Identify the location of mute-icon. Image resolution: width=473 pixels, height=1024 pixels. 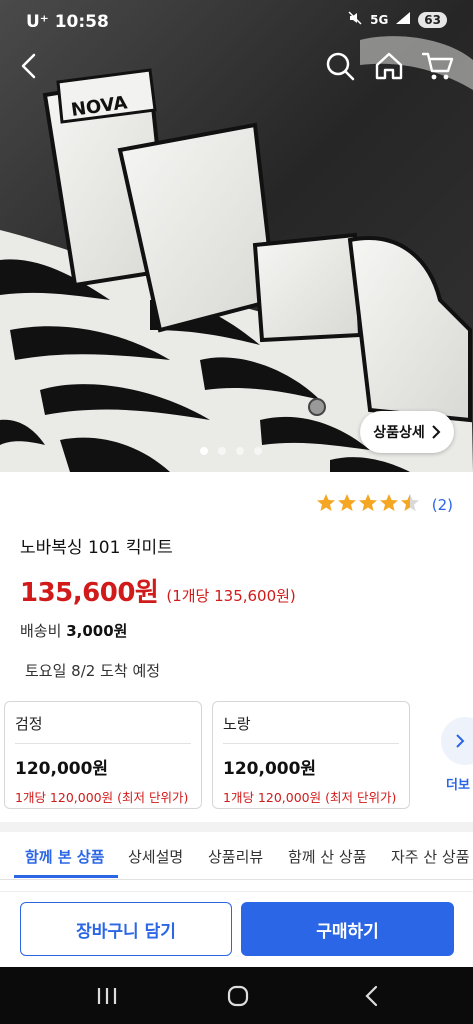
(355, 19).